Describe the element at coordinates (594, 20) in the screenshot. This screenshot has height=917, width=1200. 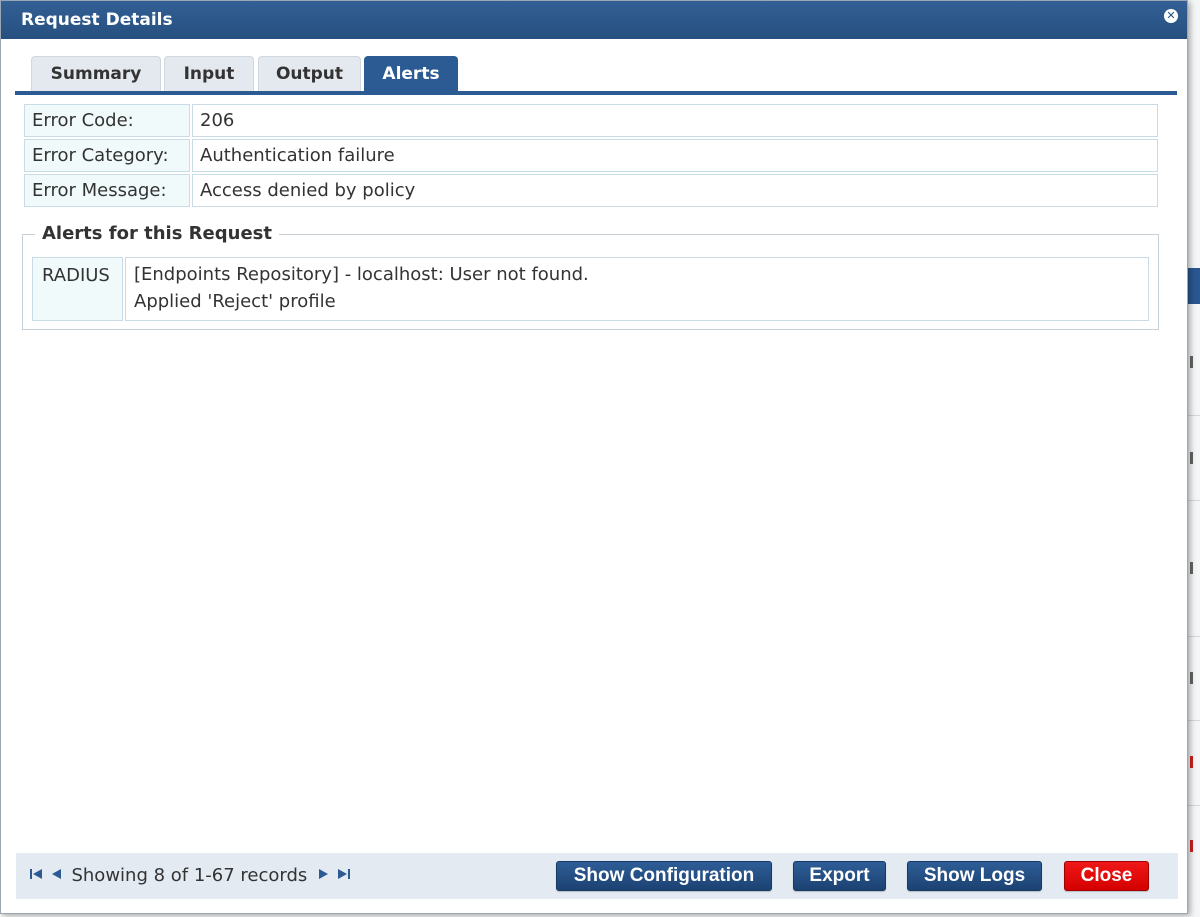
I see `dialog-titlebar: Request Details ✕` at that location.